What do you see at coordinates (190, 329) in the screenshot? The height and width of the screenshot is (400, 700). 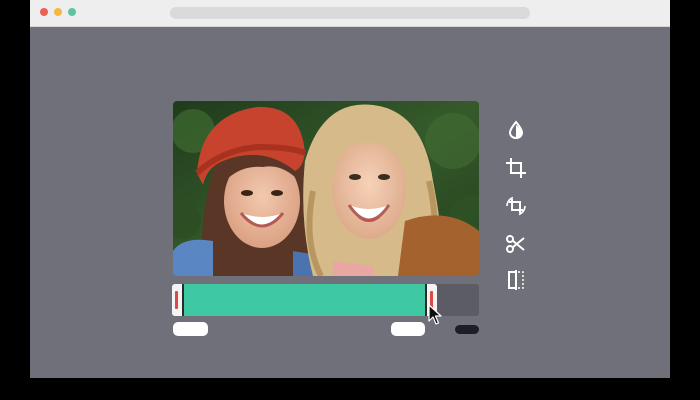 I see `start-time-label` at bounding box center [190, 329].